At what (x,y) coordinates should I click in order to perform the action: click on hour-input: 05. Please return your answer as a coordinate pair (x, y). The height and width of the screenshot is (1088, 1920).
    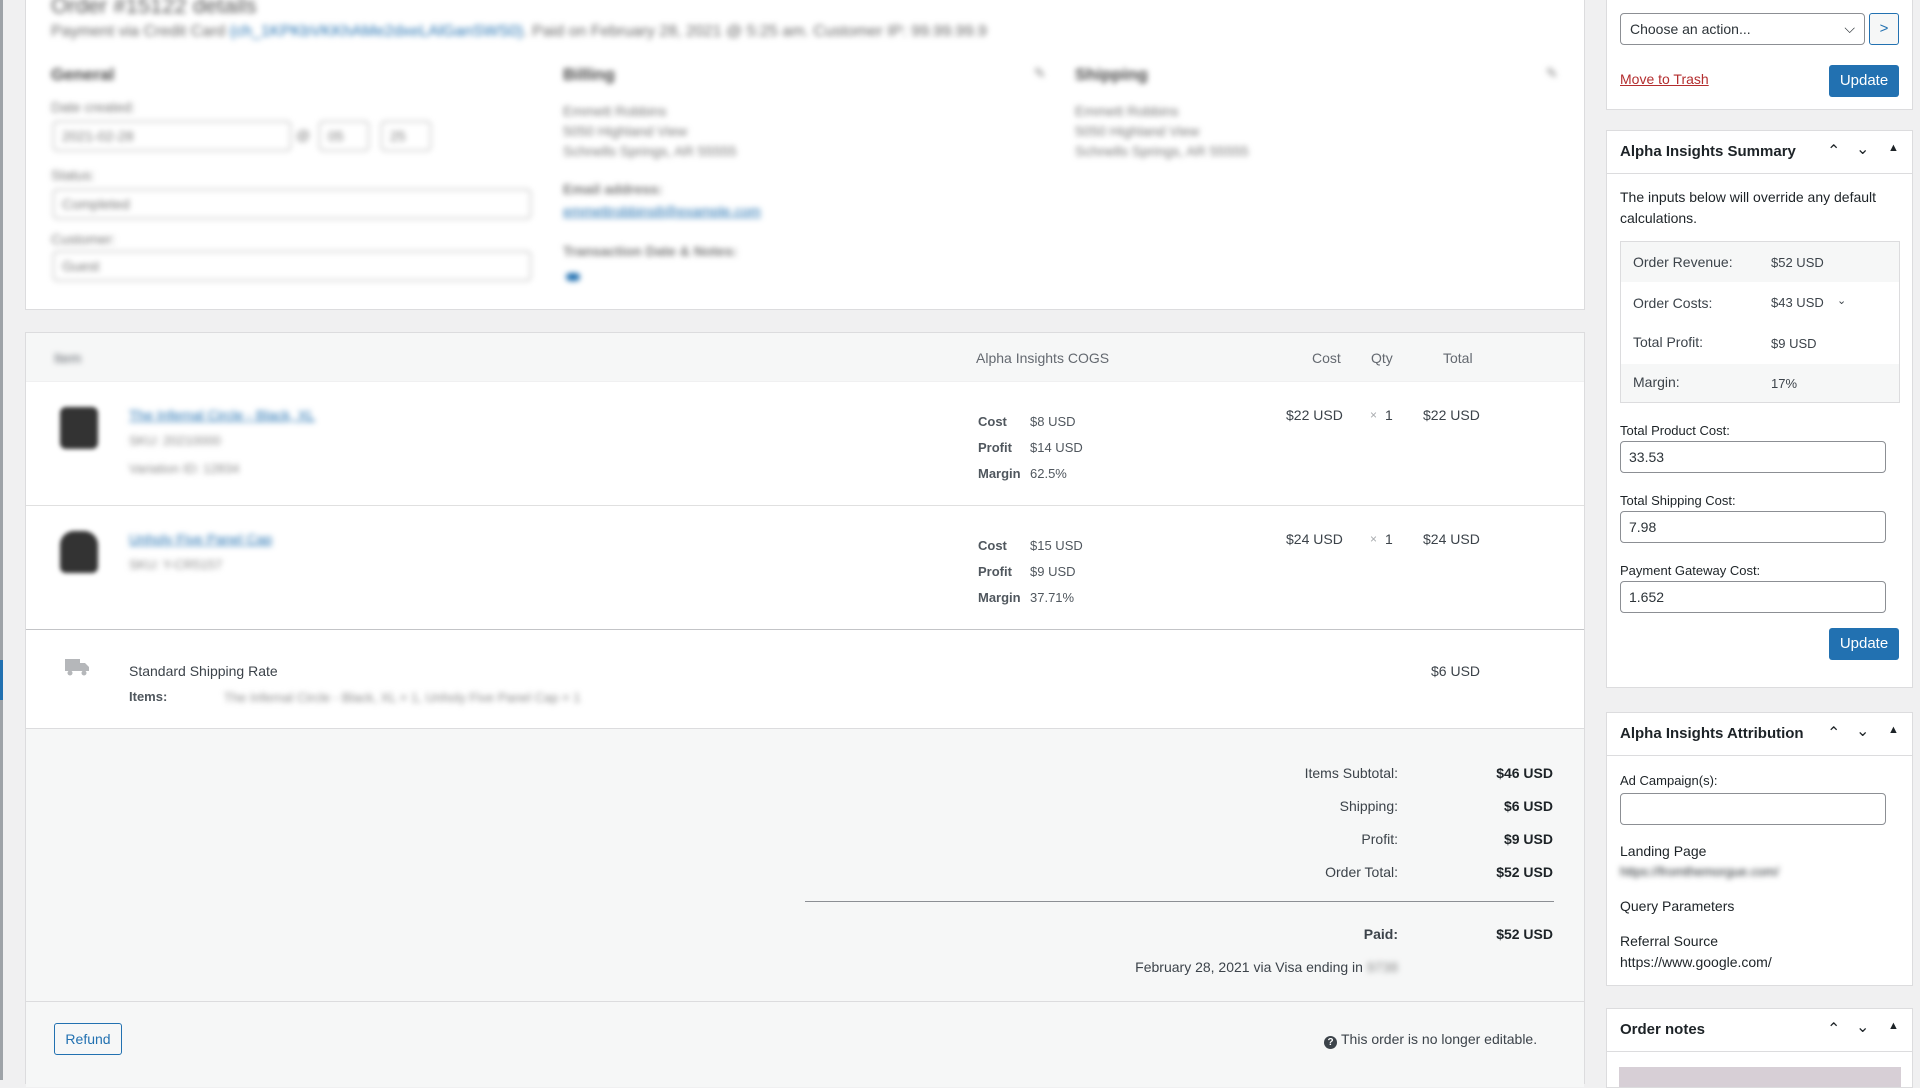
    Looking at the image, I should click on (344, 136).